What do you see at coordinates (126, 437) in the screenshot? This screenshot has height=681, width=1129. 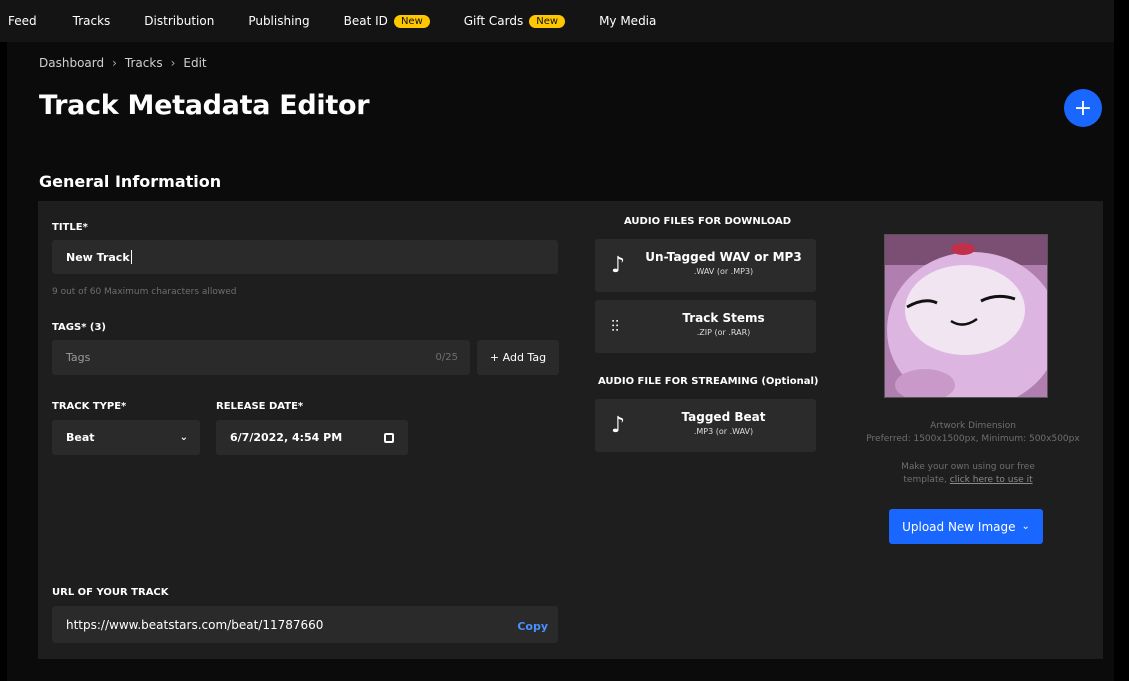 I see `track-type-select: Beat ⌄` at bounding box center [126, 437].